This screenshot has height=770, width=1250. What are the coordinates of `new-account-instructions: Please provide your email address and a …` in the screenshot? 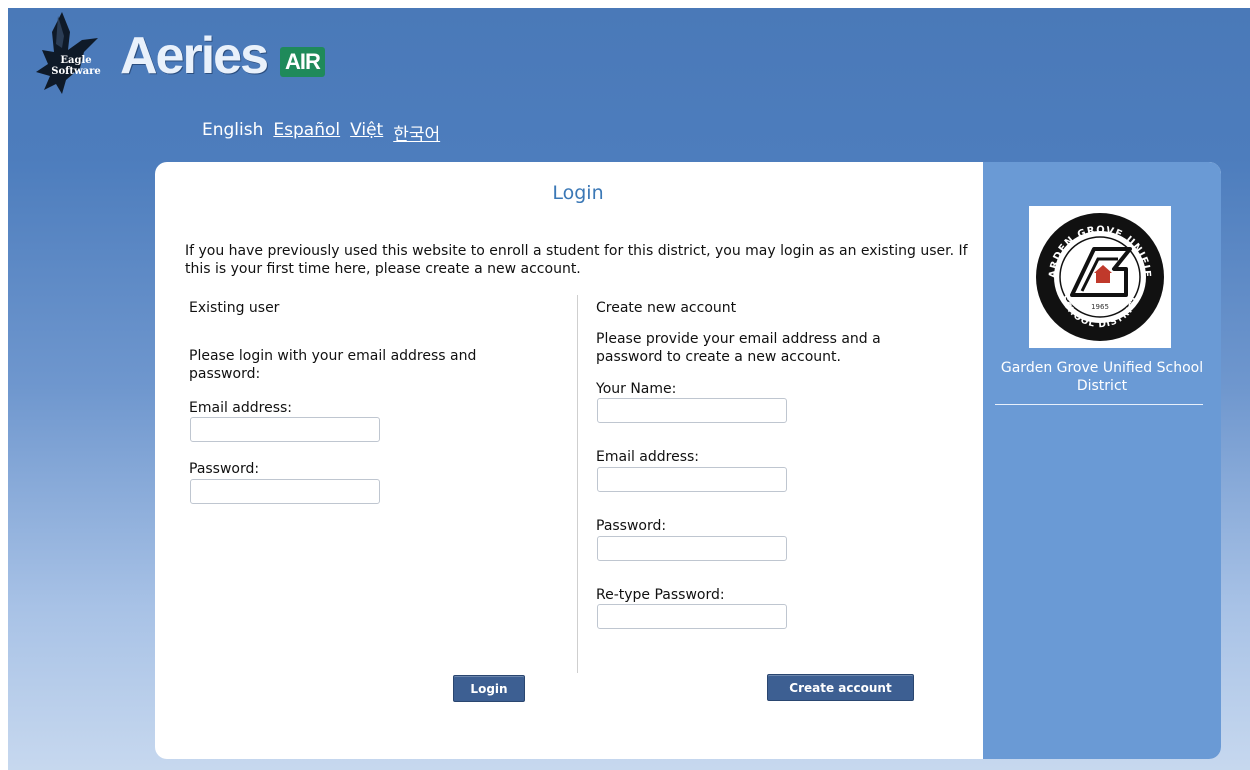 It's located at (738, 348).